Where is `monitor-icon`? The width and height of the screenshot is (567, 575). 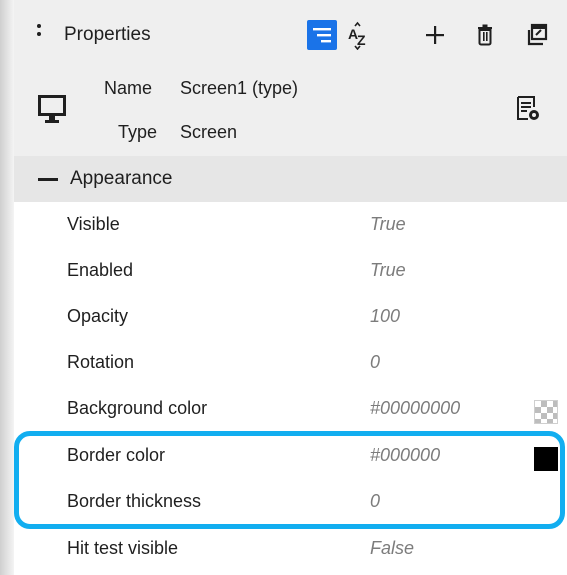
monitor-icon is located at coordinates (52, 109).